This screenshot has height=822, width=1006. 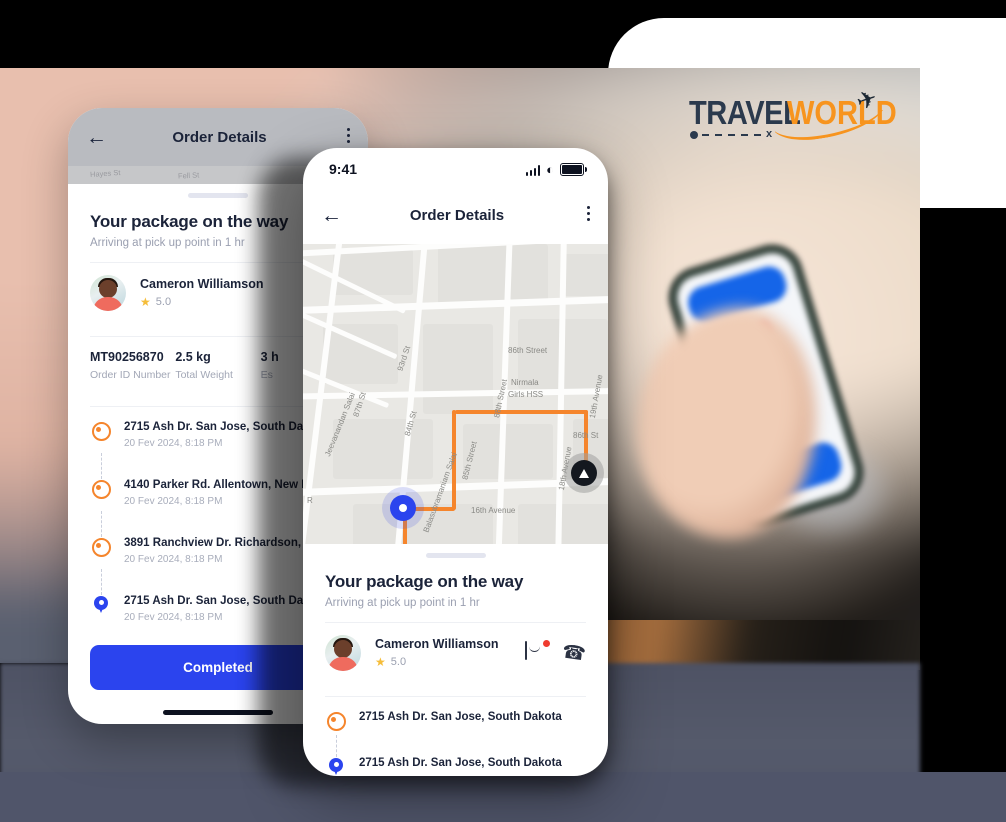 I want to click on driver-rating: ★ 5.0, so click(x=450, y=662).